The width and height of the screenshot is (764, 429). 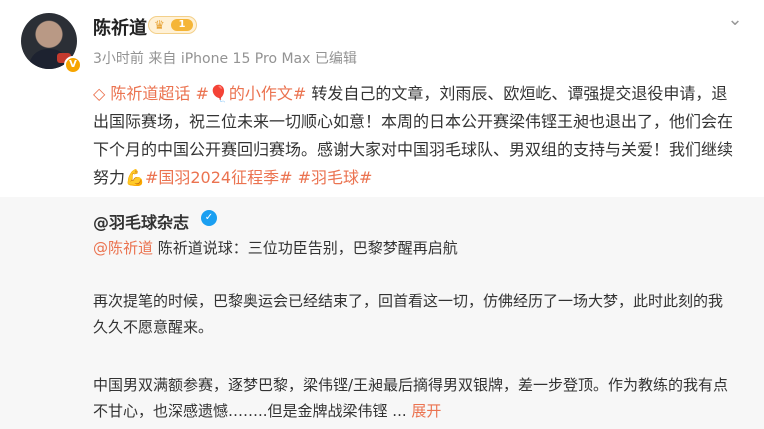 I want to click on blue-verified-icon: ✓, so click(x=209, y=218).